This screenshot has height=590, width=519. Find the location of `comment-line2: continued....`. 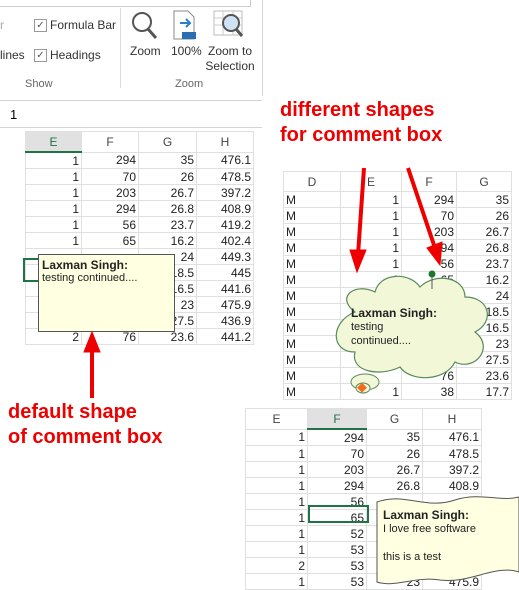

comment-line2: continued.... is located at coordinates (381, 341).